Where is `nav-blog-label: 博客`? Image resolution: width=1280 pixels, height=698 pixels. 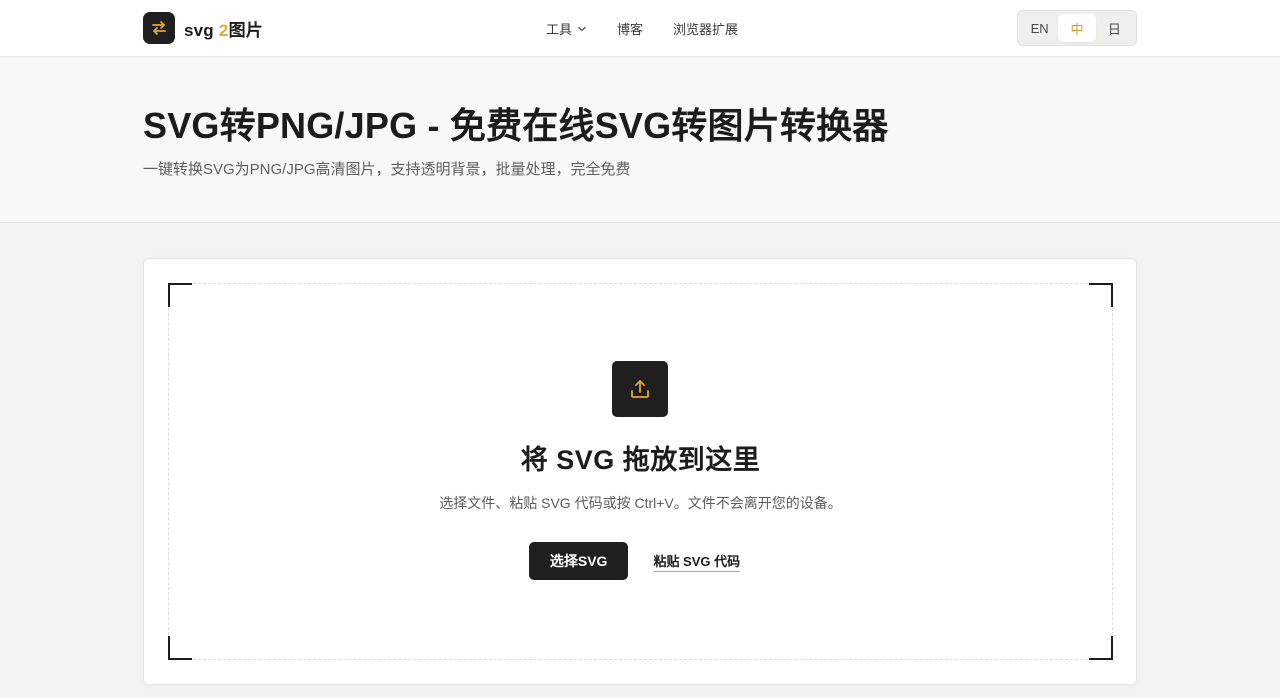
nav-blog-label: 博客 is located at coordinates (630, 29).